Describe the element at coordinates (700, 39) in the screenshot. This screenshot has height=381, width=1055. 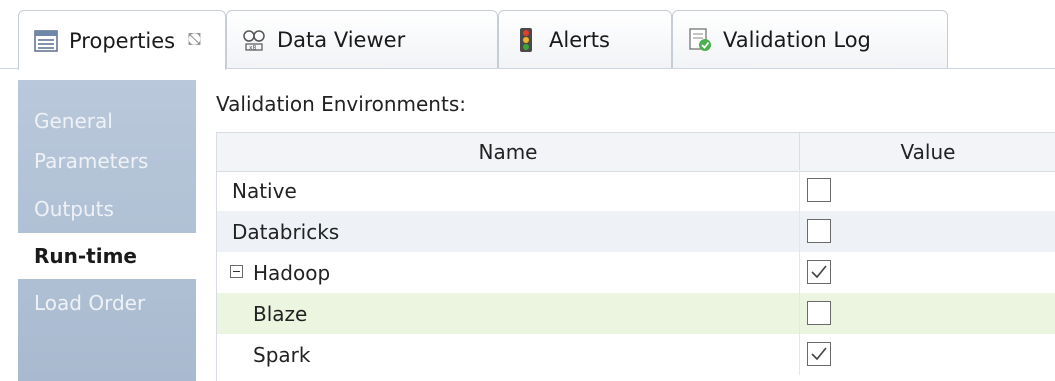
I see `validation-log-icon` at that location.